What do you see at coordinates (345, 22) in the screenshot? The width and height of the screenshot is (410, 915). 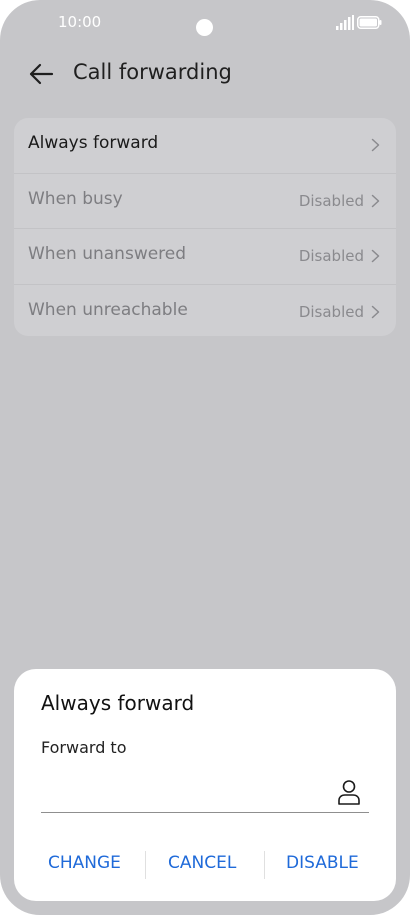 I see `signal-icon` at bounding box center [345, 22].